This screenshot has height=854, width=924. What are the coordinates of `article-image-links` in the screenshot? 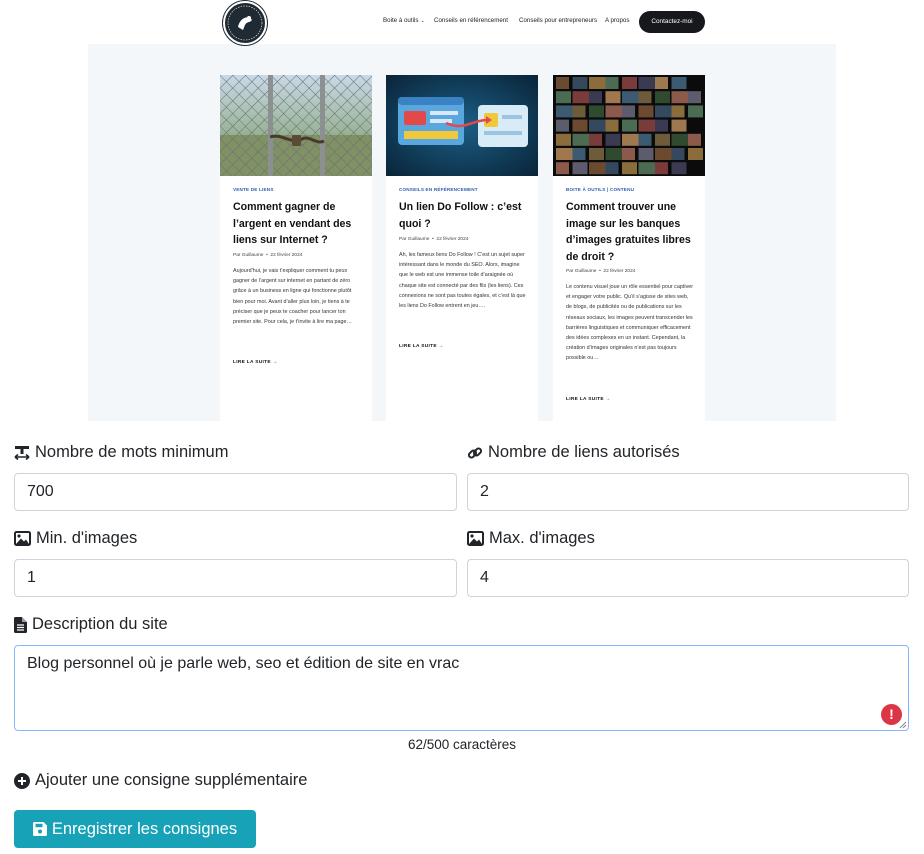 It's located at (462, 125).